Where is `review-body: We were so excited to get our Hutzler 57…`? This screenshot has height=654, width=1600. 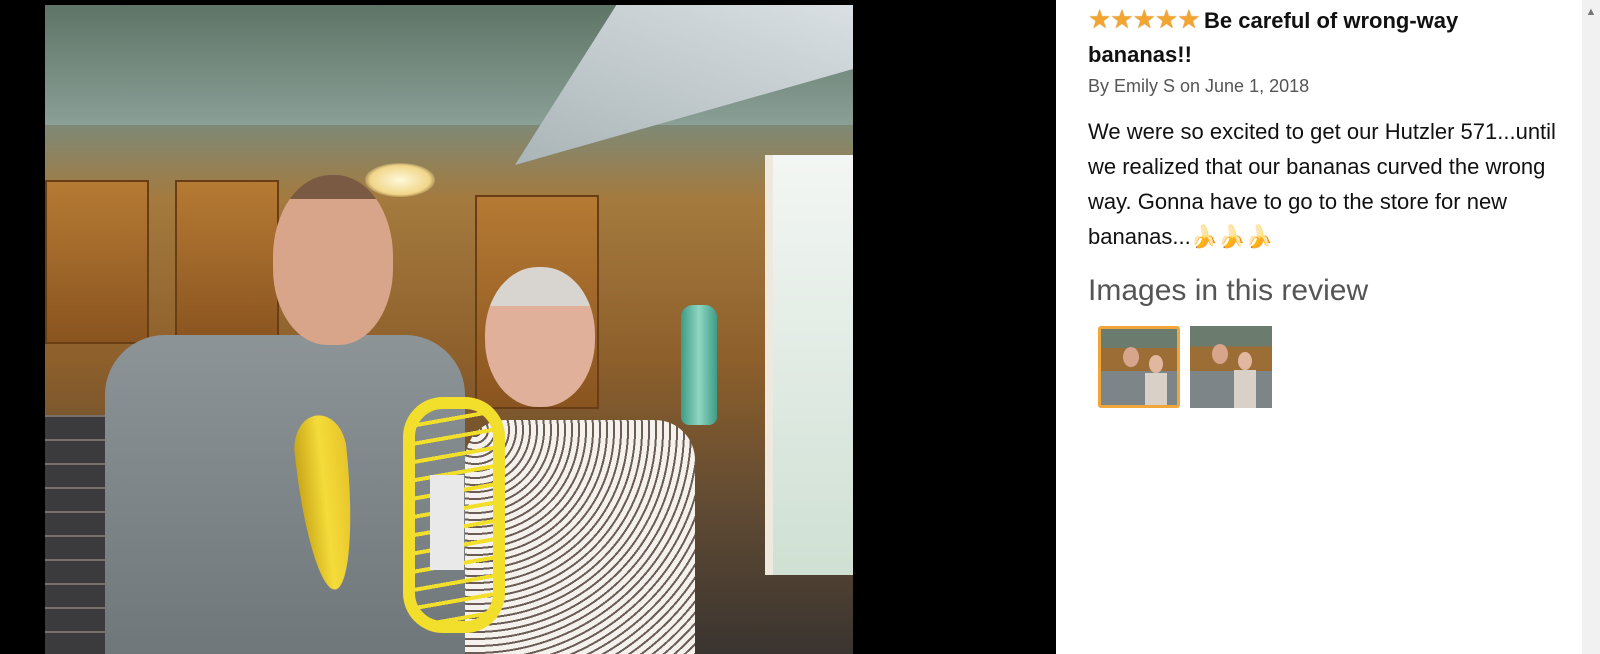
review-body: We were so excited to get our Hutzler 57… is located at coordinates (1333, 184).